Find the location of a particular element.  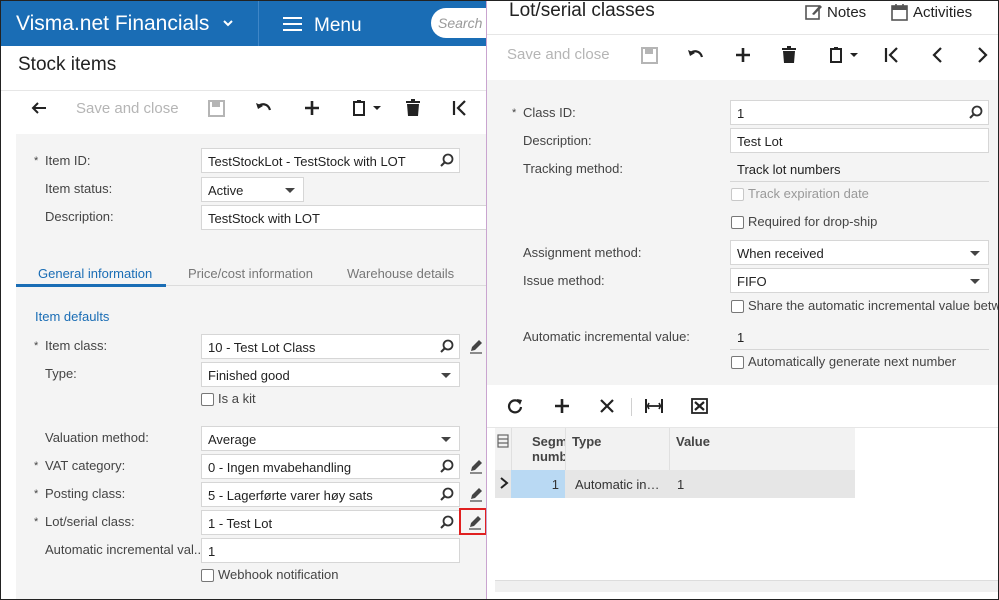

notes-icon is located at coordinates (814, 13).